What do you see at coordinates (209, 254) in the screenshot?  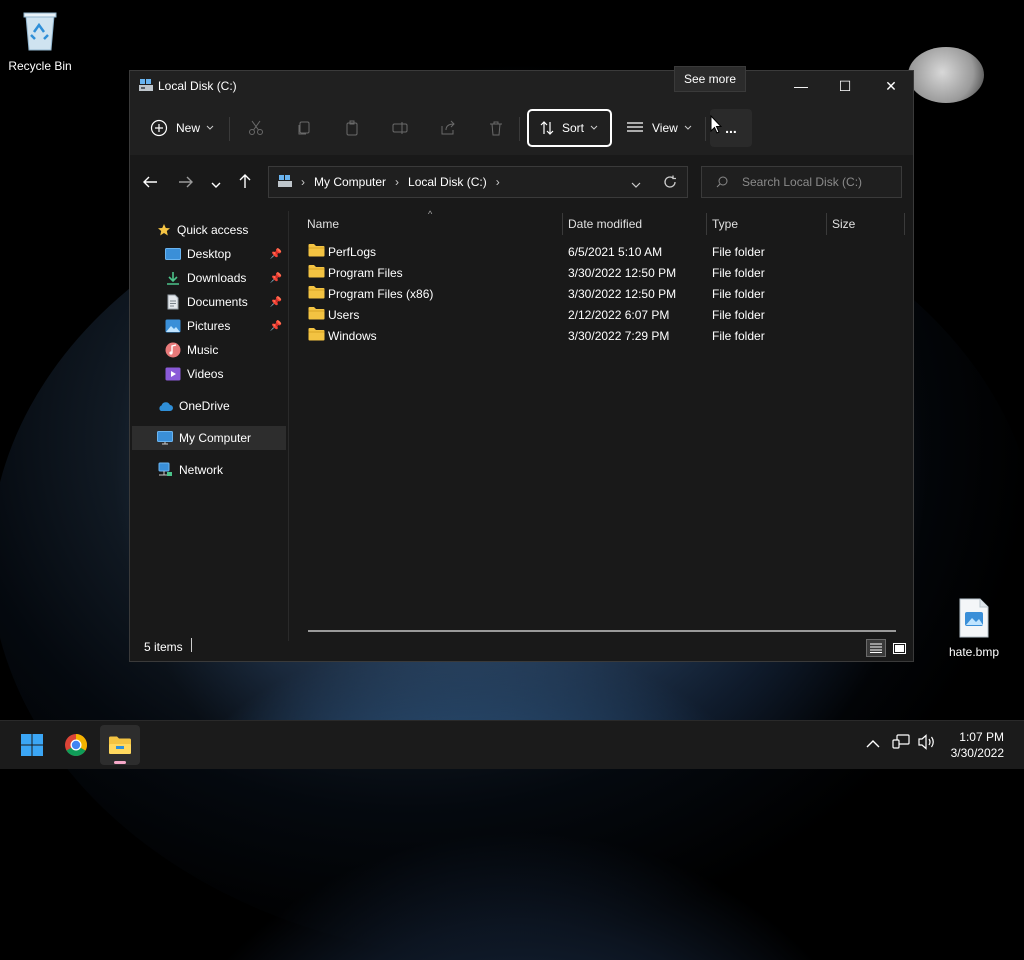 I see `sidebar-item-desktop: Desktop 📌` at bounding box center [209, 254].